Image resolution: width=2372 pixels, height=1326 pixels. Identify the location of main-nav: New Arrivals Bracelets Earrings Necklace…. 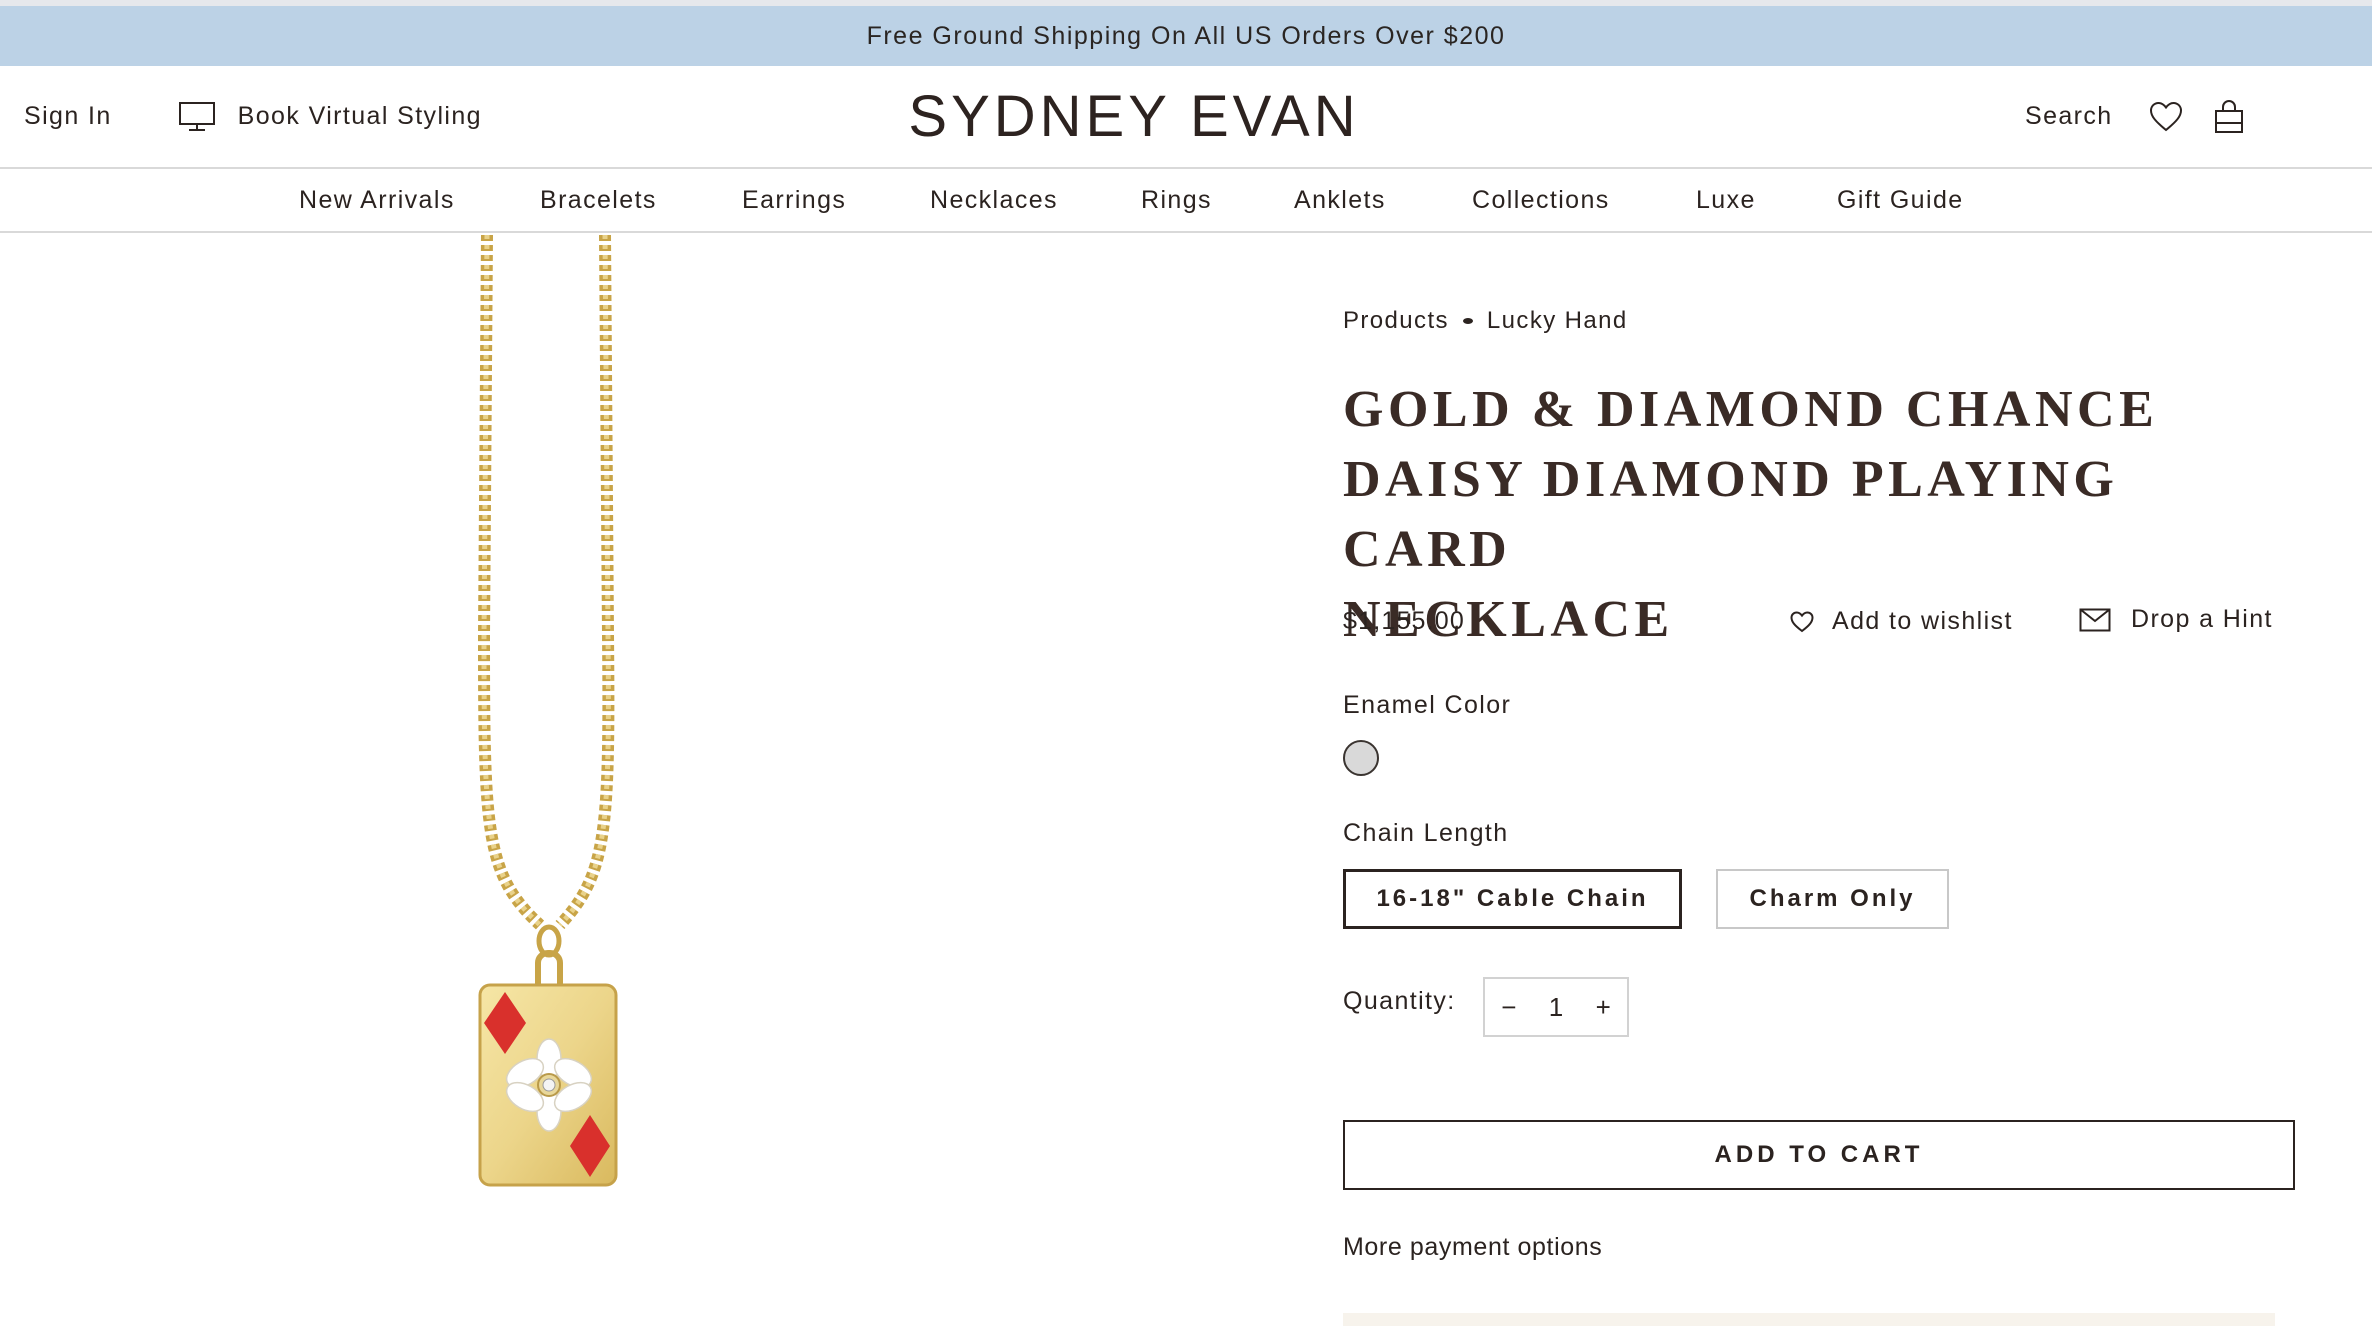
(1186, 201).